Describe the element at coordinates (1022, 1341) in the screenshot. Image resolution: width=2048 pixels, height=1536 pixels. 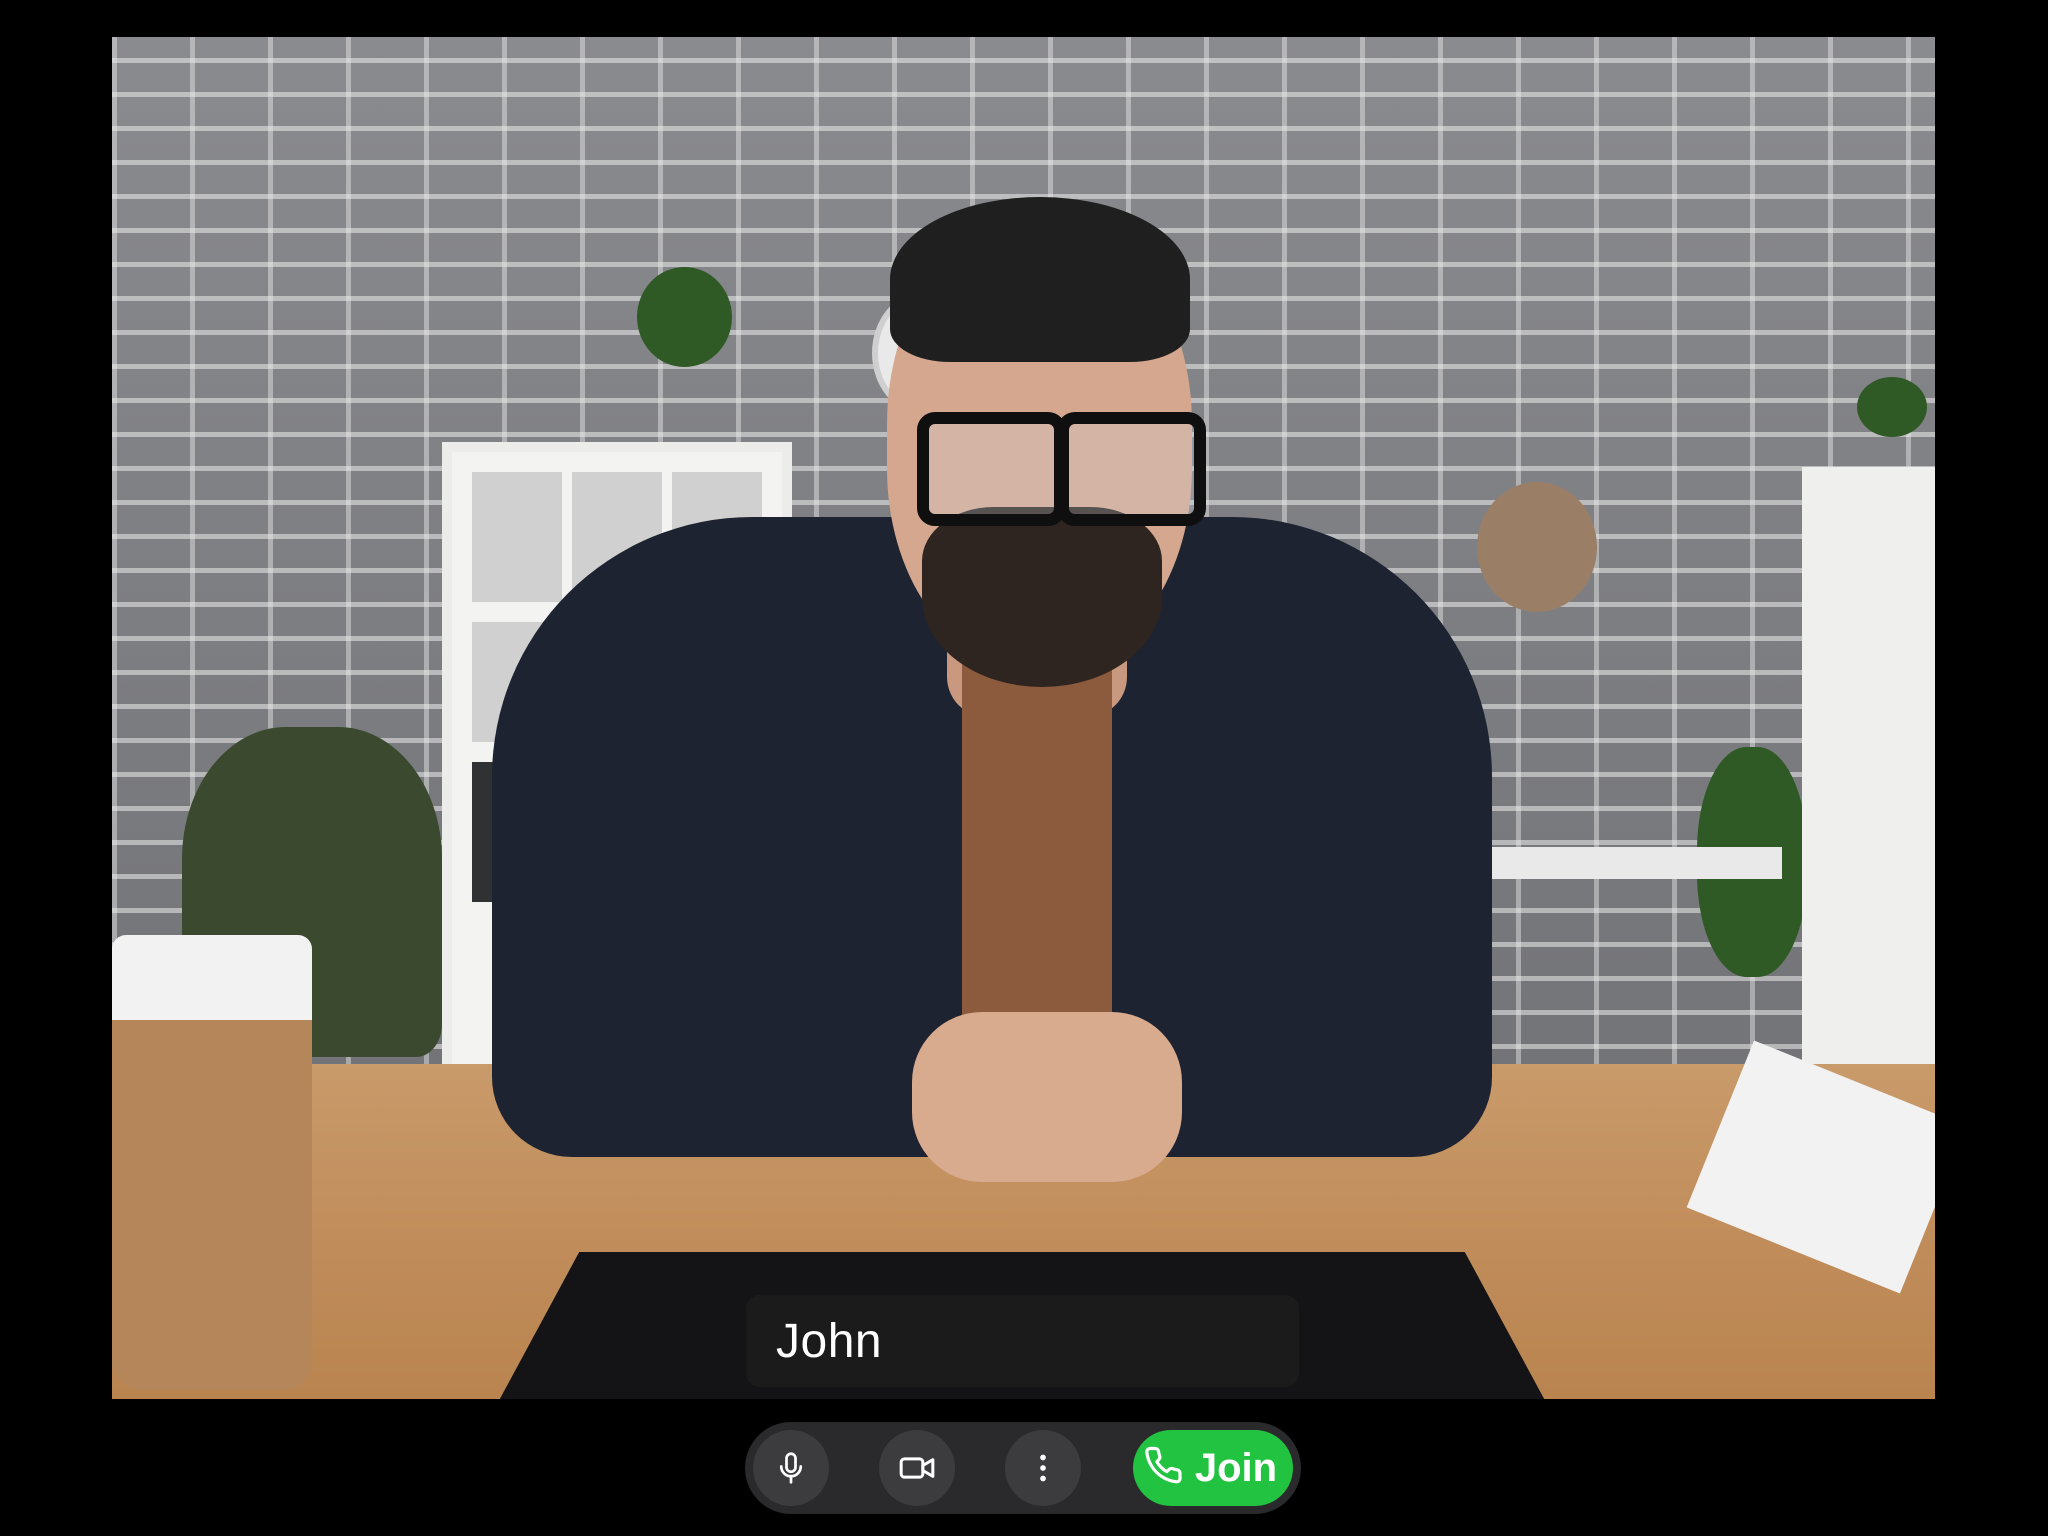
I see `participant-name-label: John` at that location.